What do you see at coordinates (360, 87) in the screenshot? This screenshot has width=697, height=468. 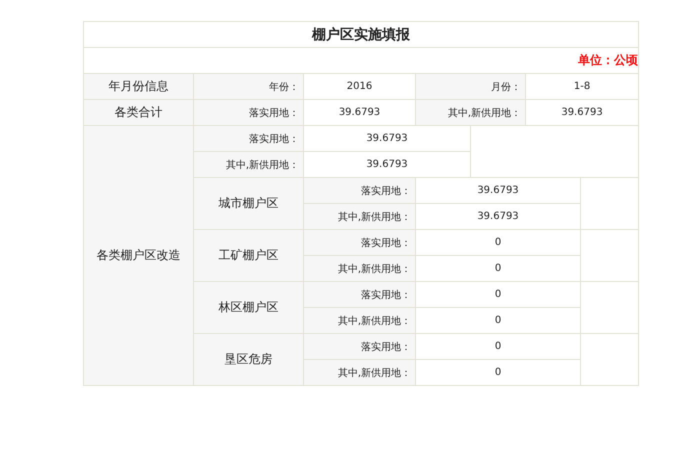 I see `field-value: 2016` at bounding box center [360, 87].